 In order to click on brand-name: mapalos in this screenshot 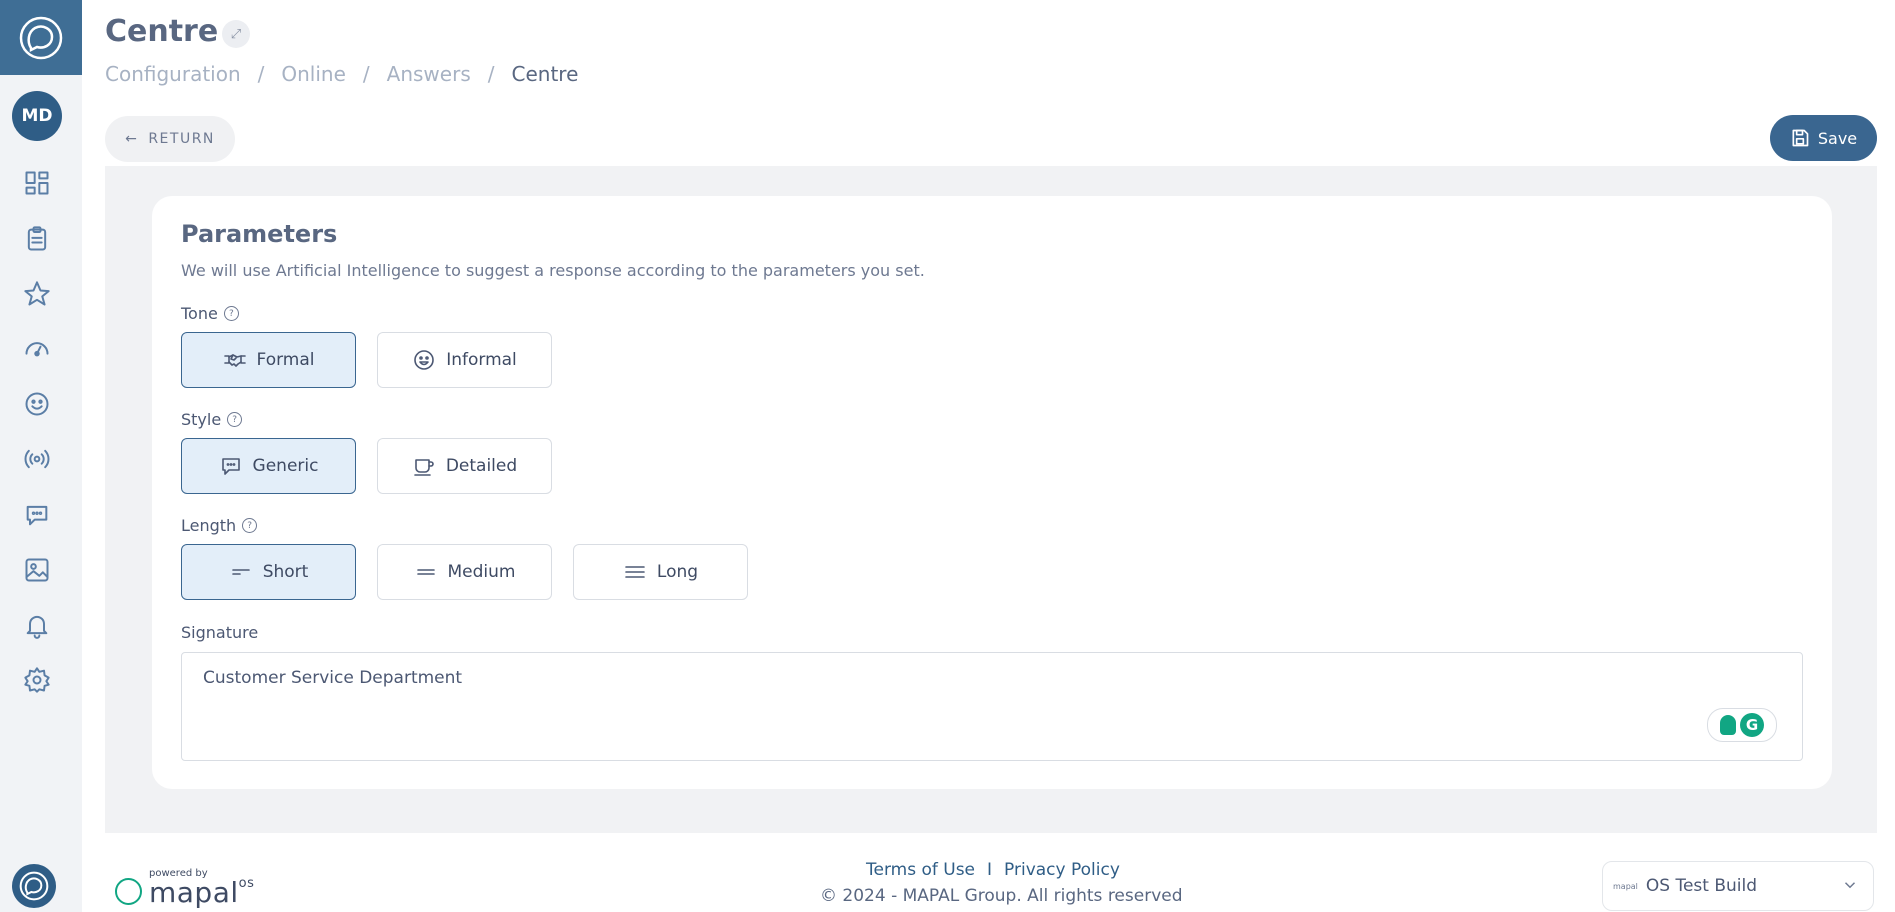, I will do `click(201, 892)`.